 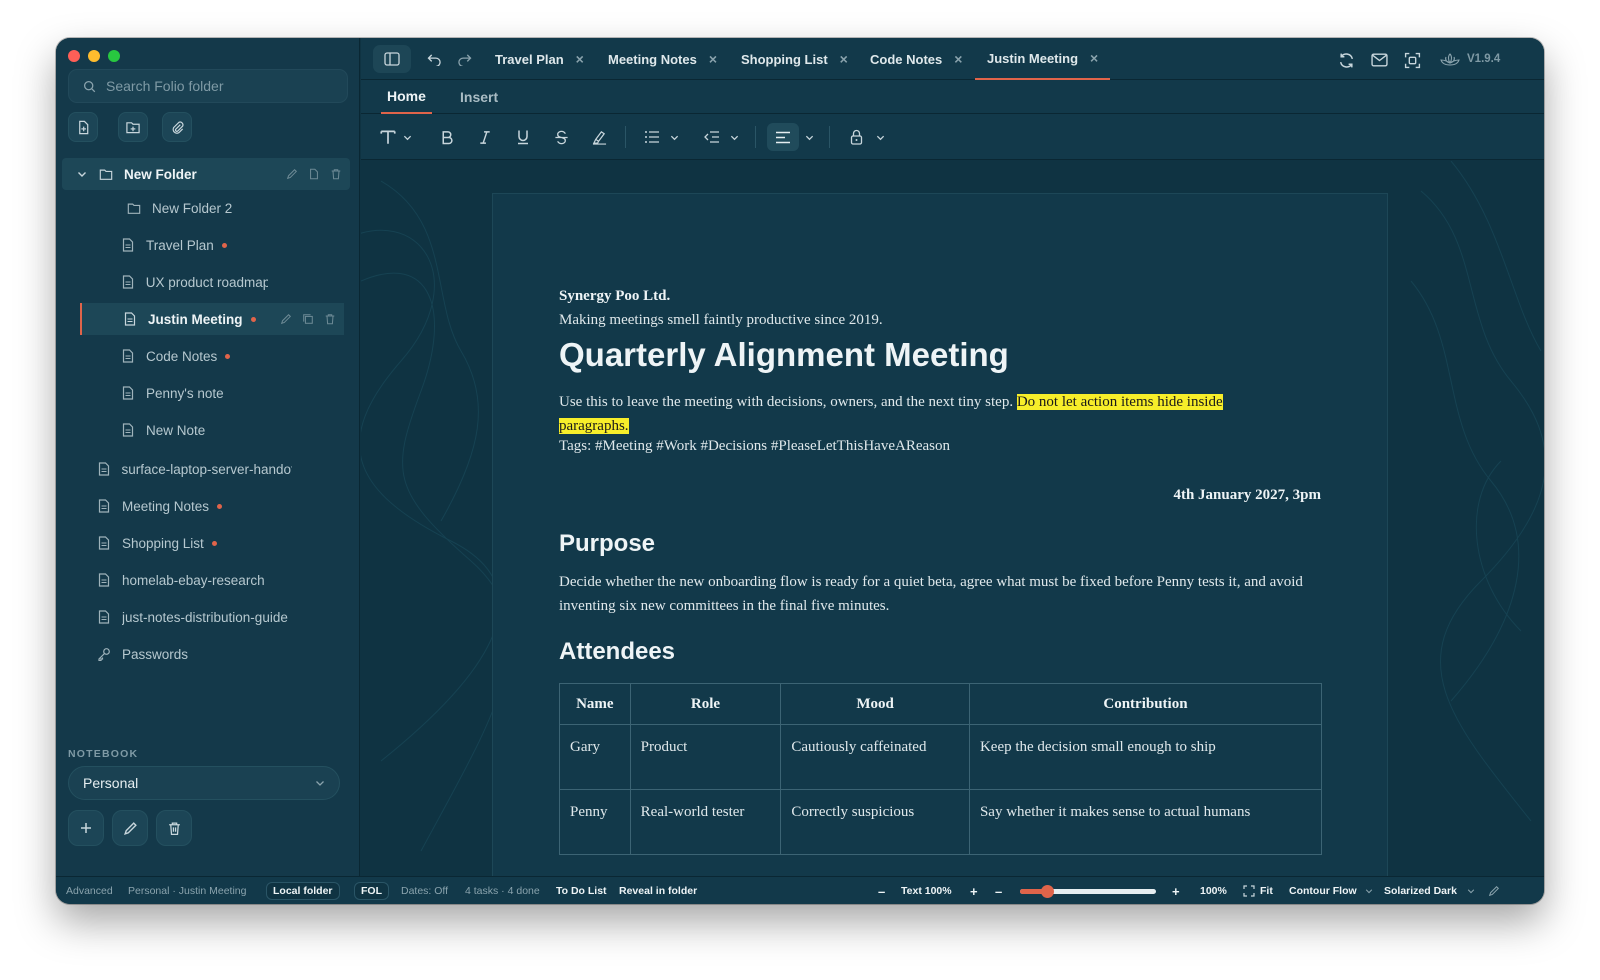 I want to click on search-input: Search Folio folder, so click(x=208, y=86).